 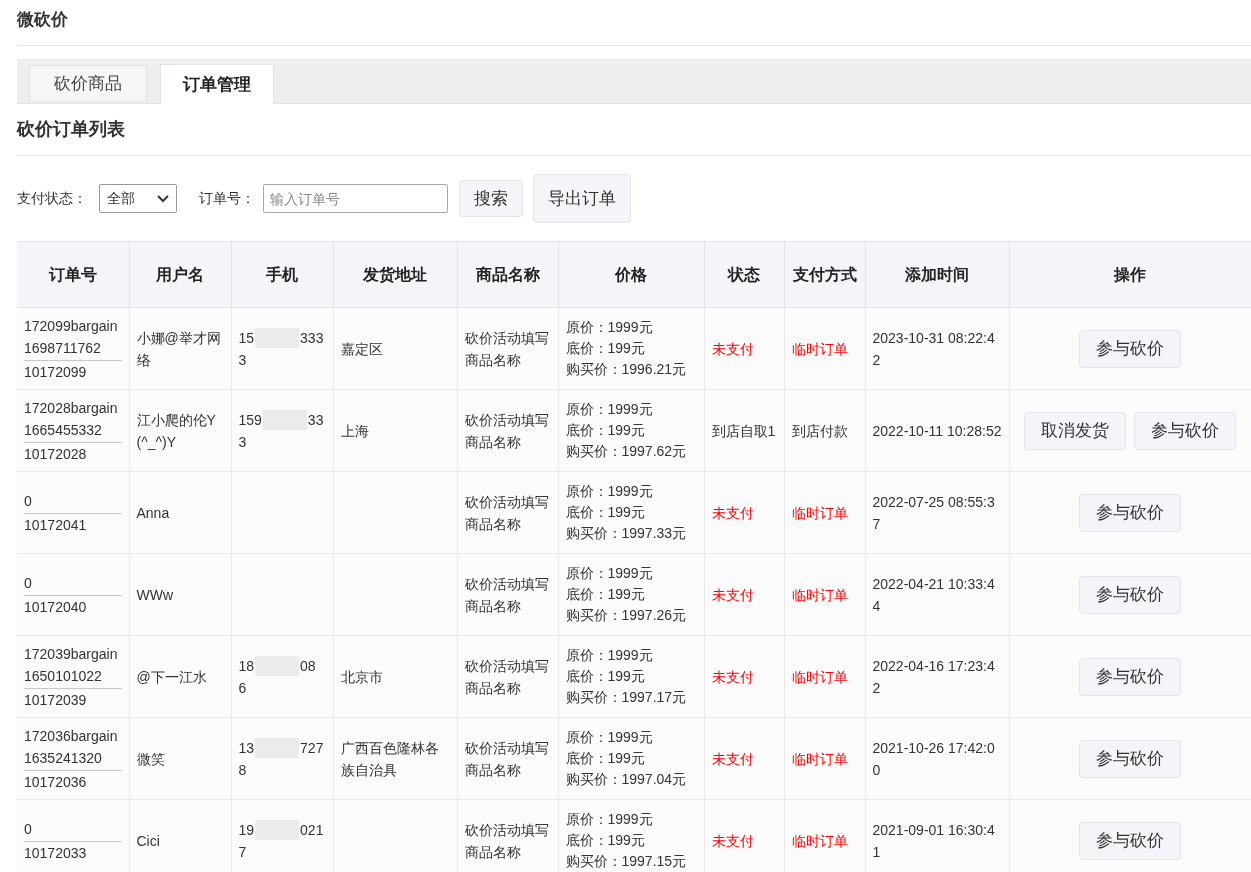 What do you see at coordinates (937, 676) in the screenshot?
I see `table-cell: 2022-04-16 17:23:42` at bounding box center [937, 676].